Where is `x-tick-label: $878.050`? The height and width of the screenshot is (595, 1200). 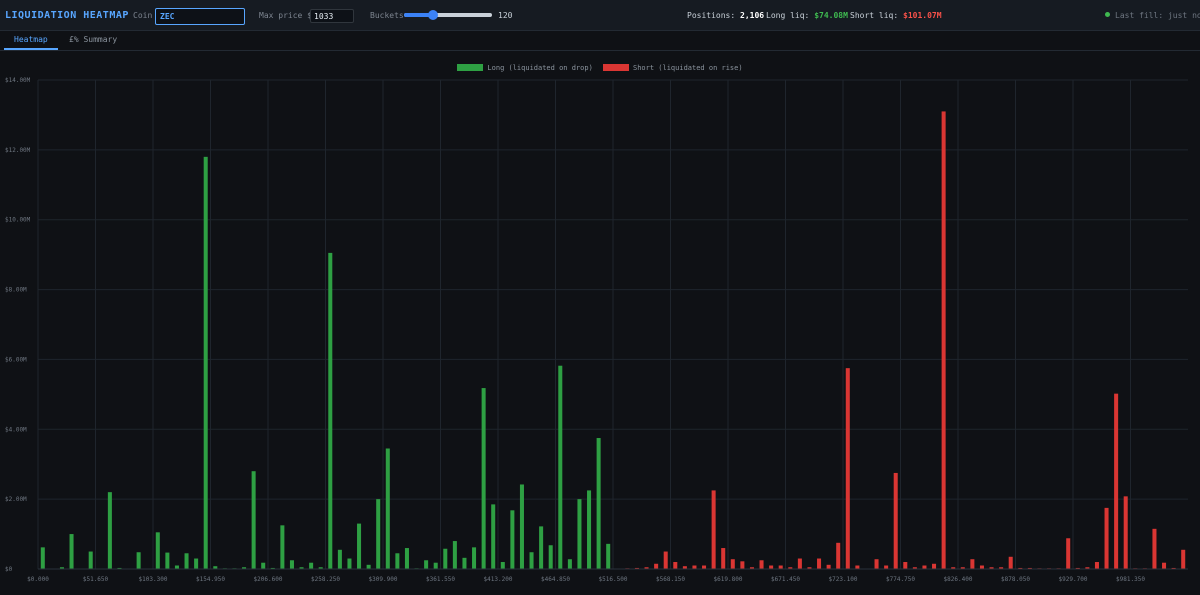
x-tick-label: $878.050 is located at coordinates (1015, 579).